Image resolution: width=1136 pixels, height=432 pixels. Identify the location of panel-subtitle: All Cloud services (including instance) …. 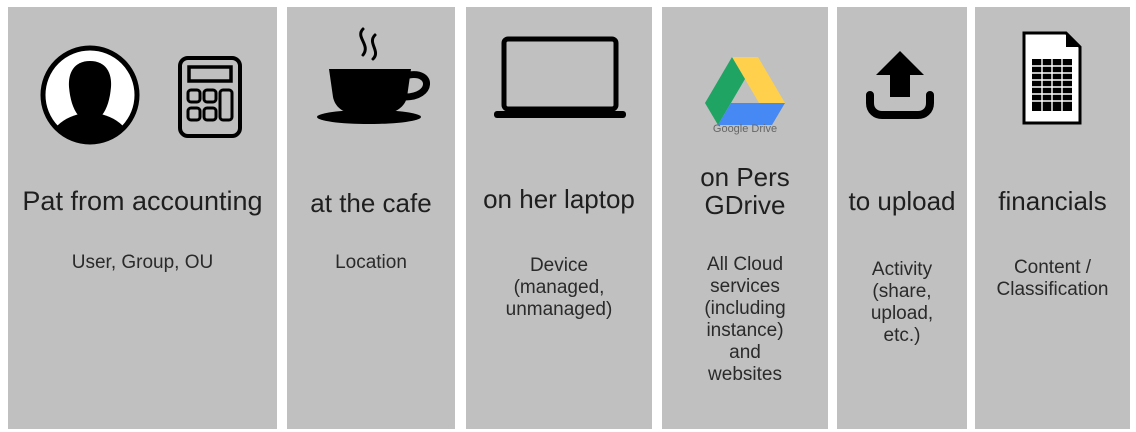
(745, 319).